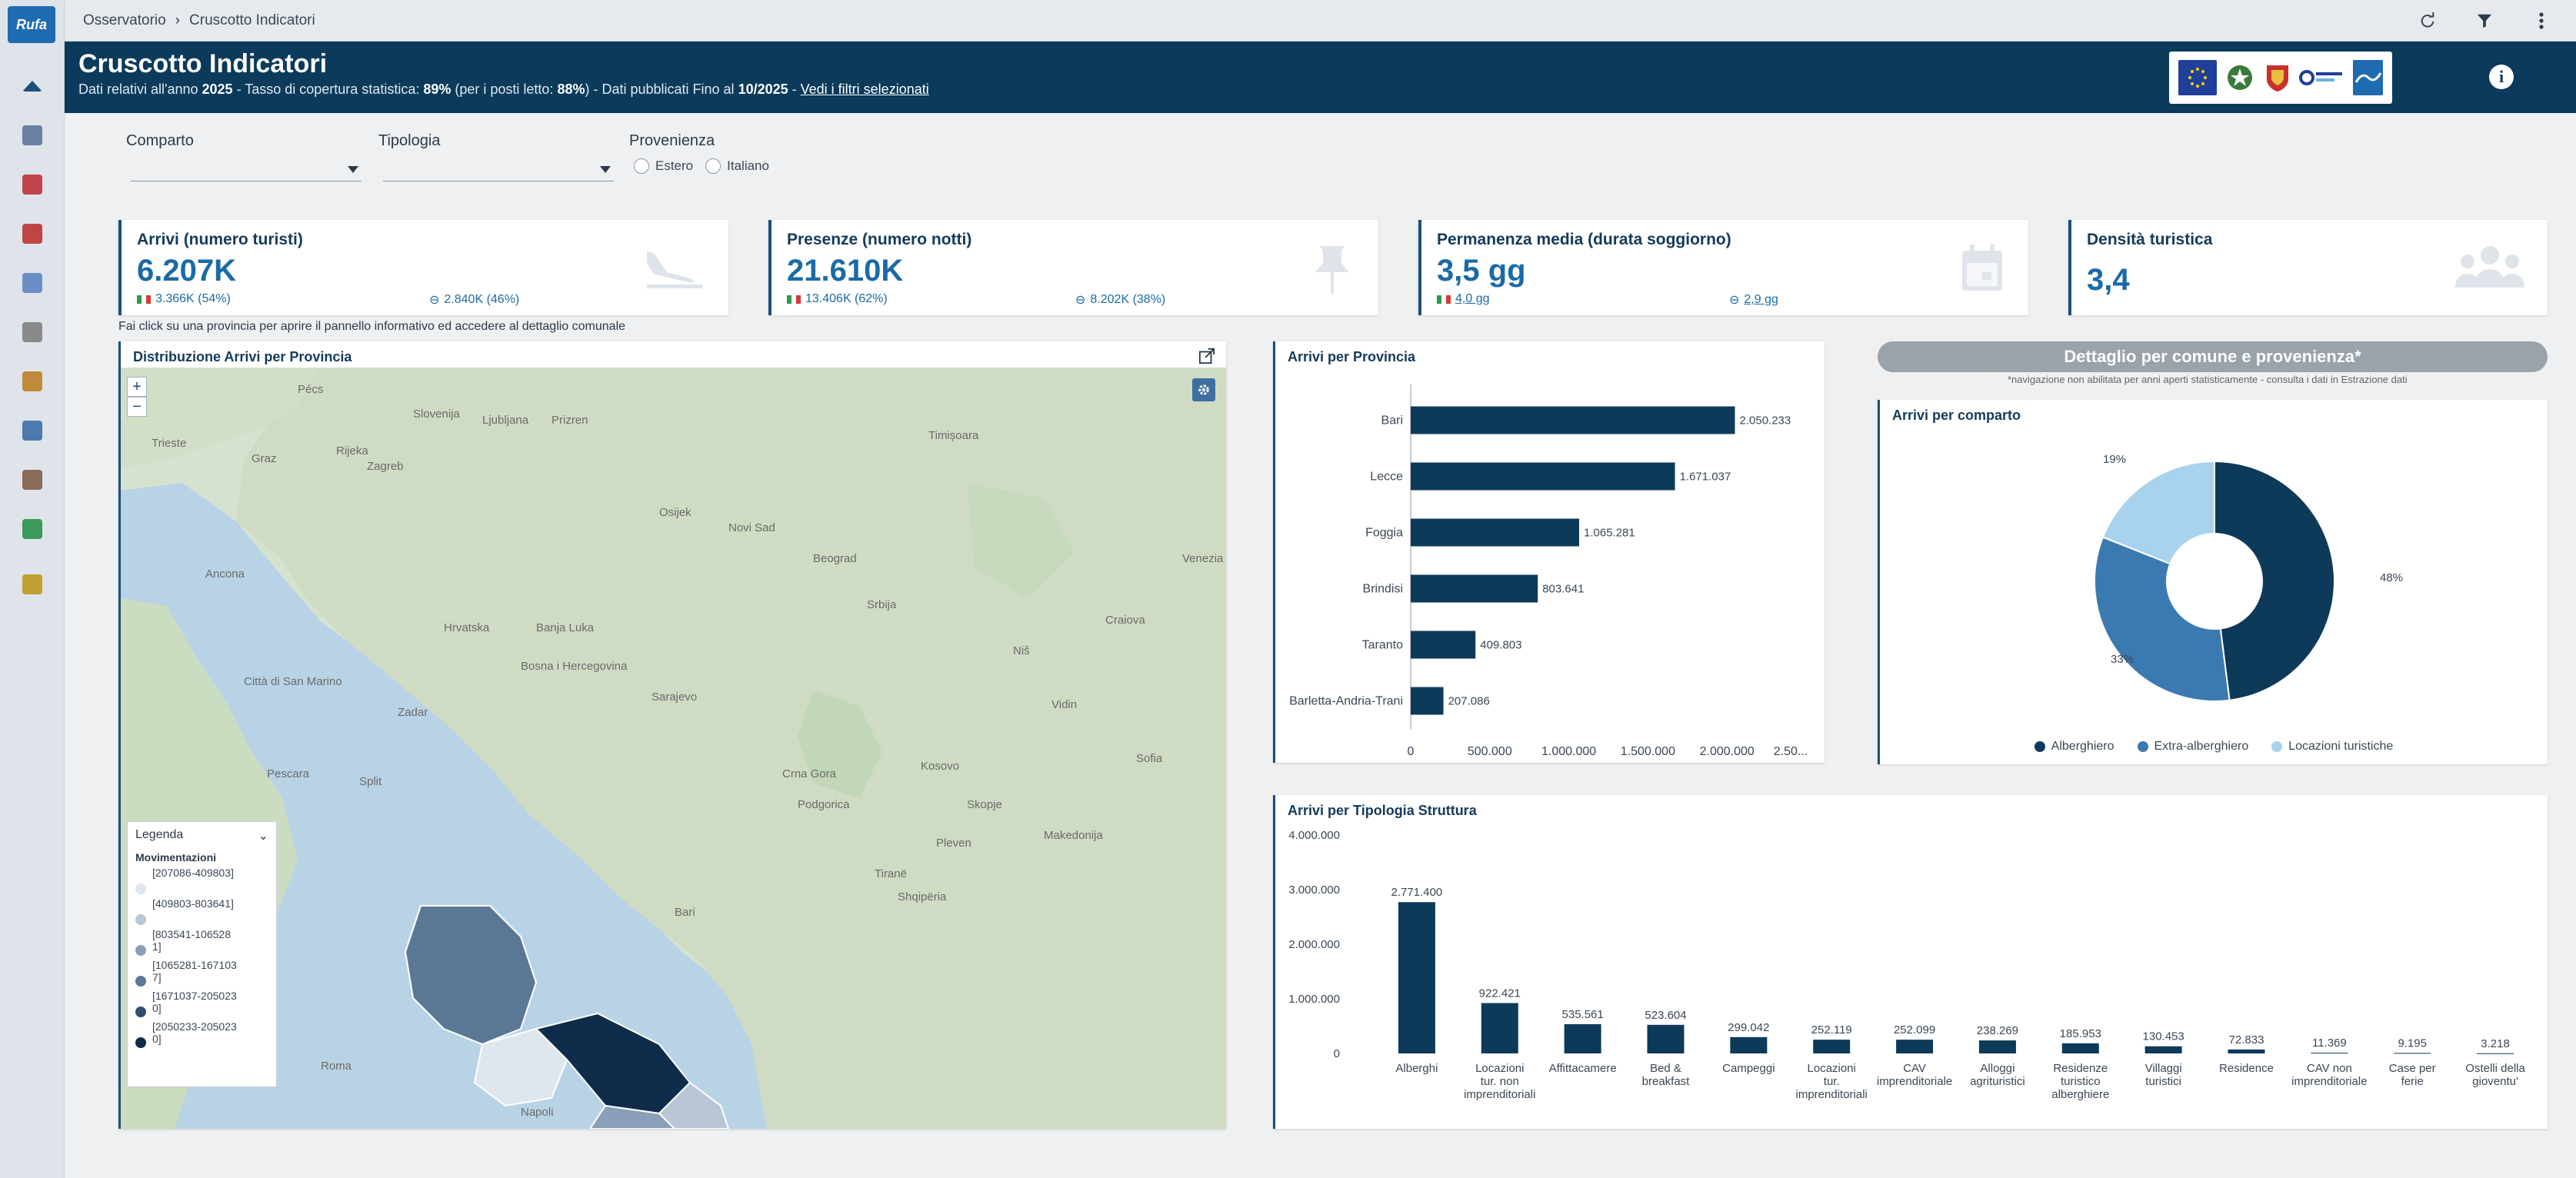 This screenshot has height=1178, width=2576. What do you see at coordinates (1997, 1081) in the screenshot?
I see `category-label-line: agrituristici` at bounding box center [1997, 1081].